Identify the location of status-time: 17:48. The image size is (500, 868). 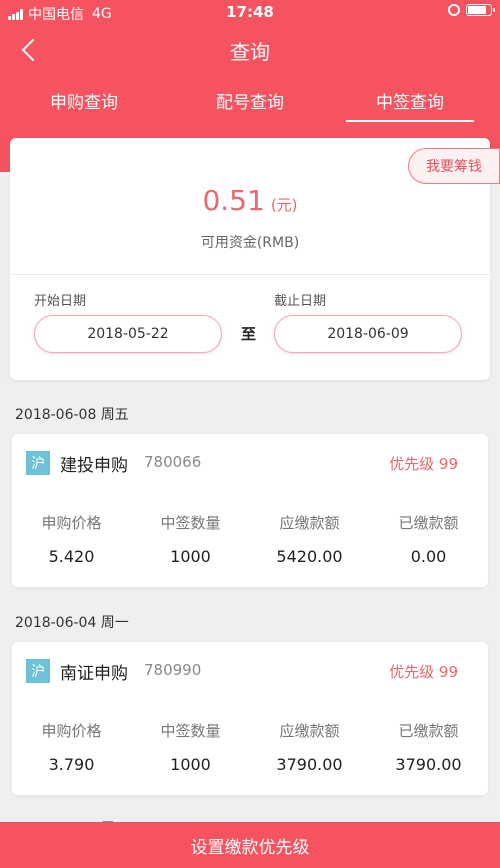
(250, 12).